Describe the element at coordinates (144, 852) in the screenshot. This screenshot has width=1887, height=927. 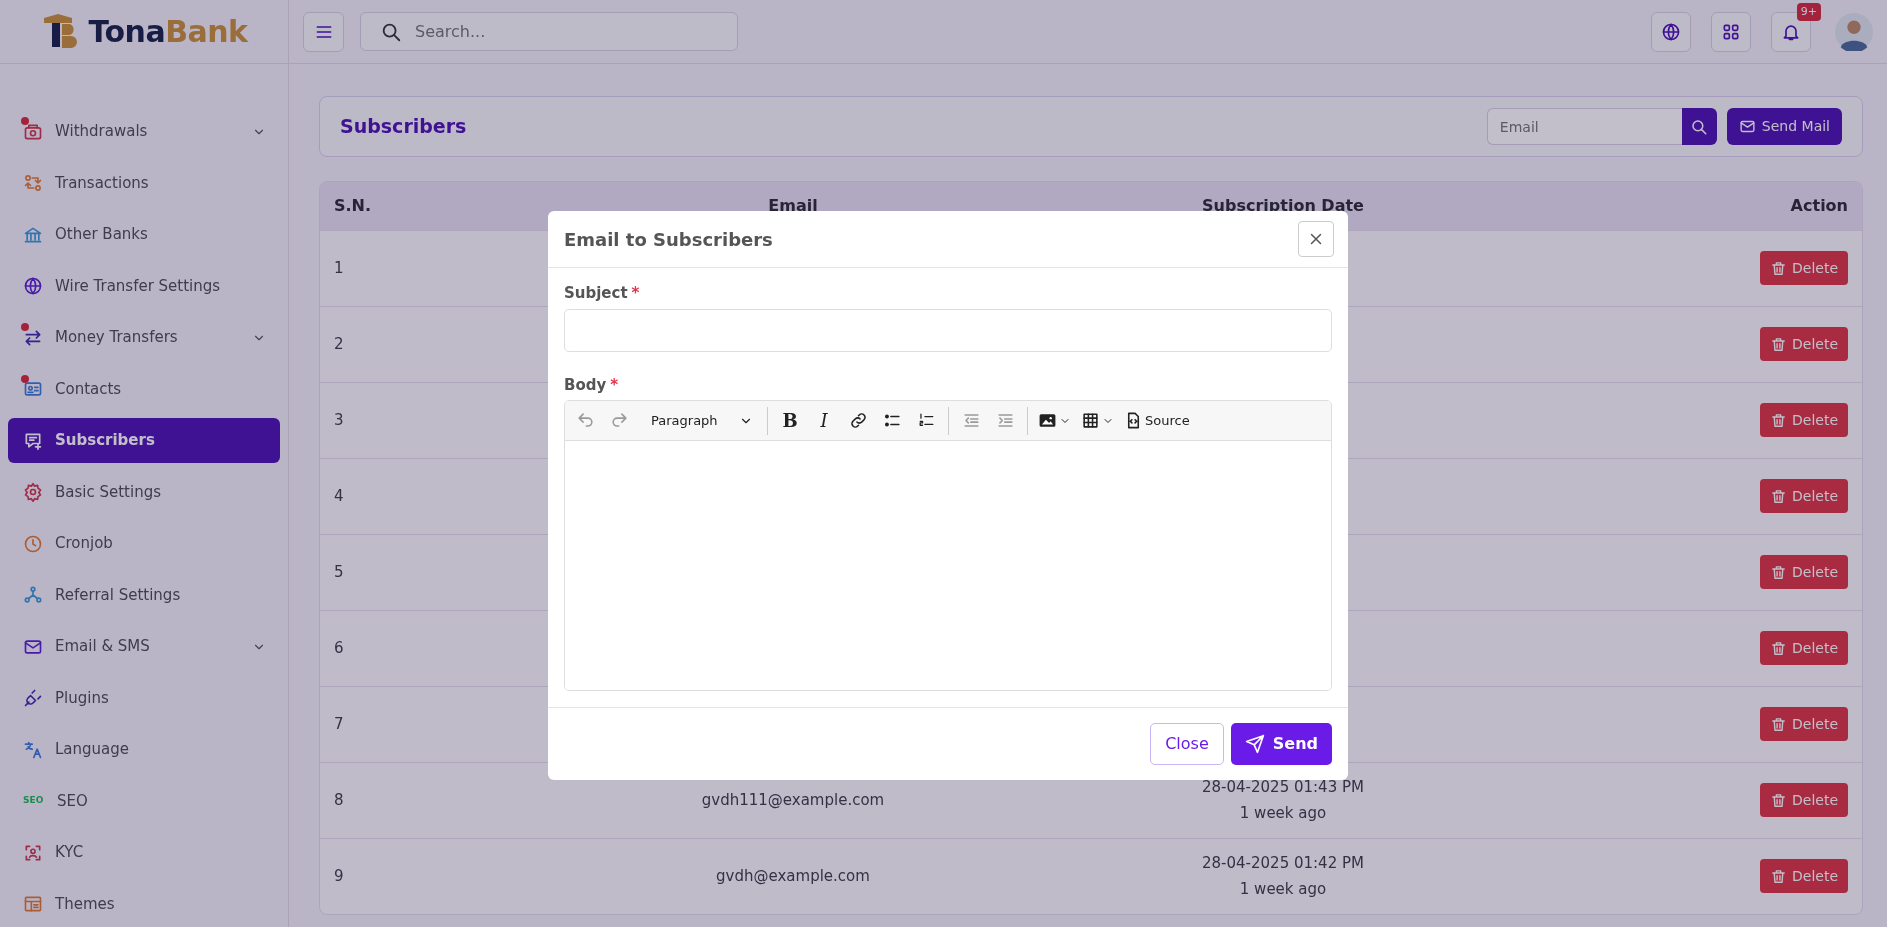
I see `sidebar-item: KYC` at that location.